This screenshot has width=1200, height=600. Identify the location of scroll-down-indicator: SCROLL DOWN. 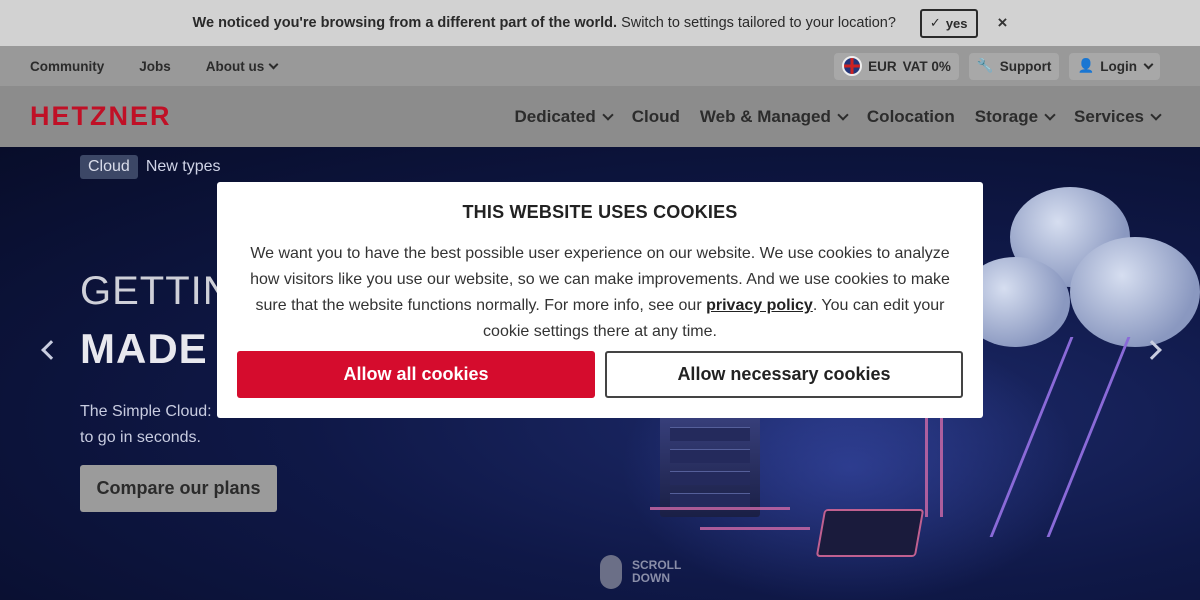
(640, 572).